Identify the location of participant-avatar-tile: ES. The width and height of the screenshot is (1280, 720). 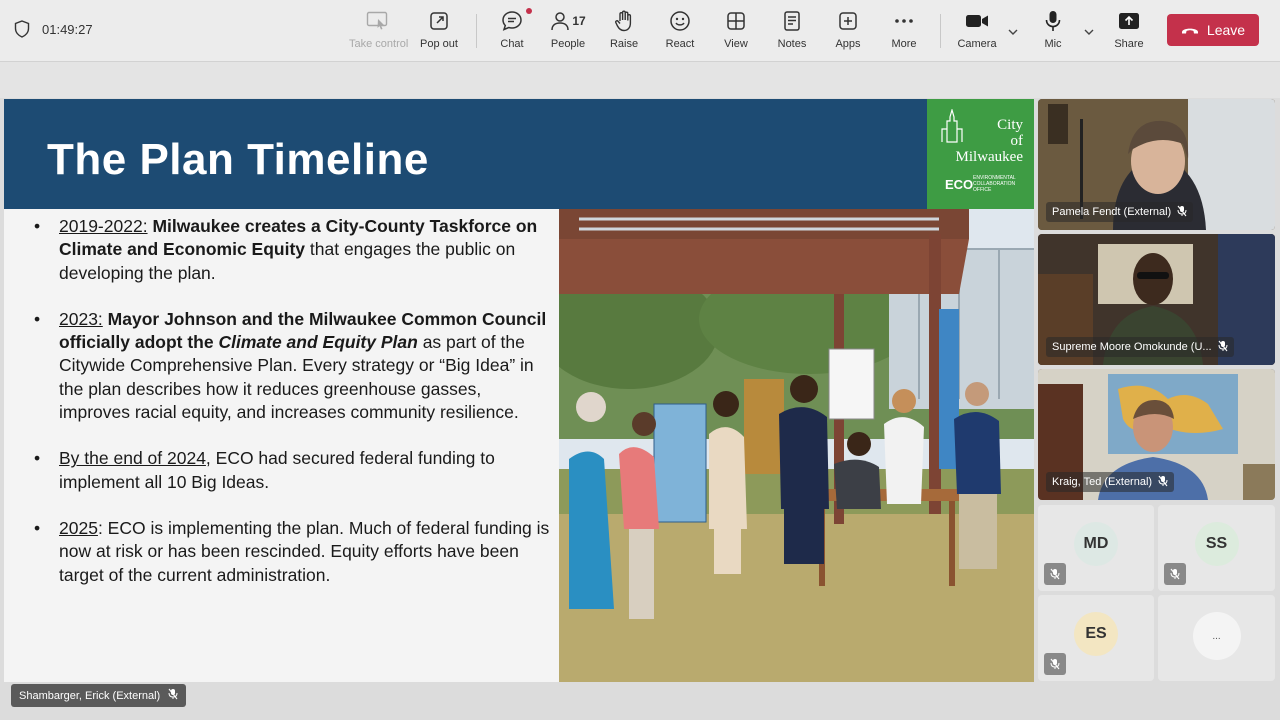
(1096, 638).